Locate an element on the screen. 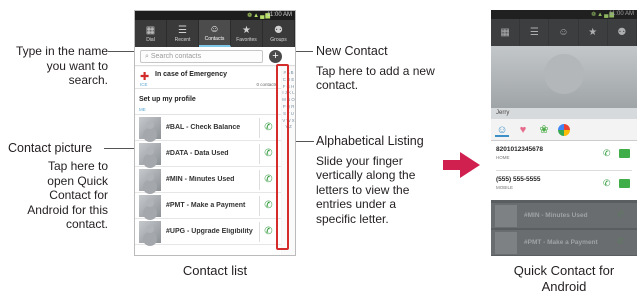  tab-groups: ⚉ Groups is located at coordinates (279, 33).